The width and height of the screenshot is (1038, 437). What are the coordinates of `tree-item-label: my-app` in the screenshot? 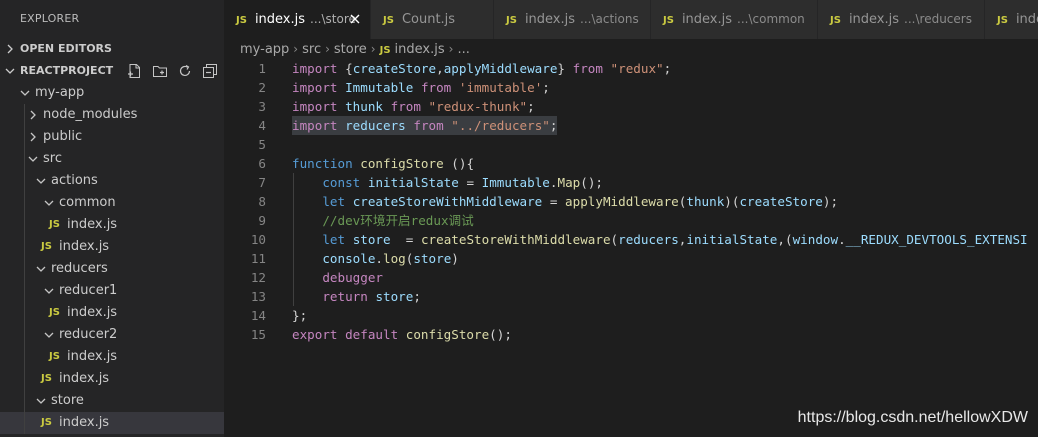 It's located at (60, 92).